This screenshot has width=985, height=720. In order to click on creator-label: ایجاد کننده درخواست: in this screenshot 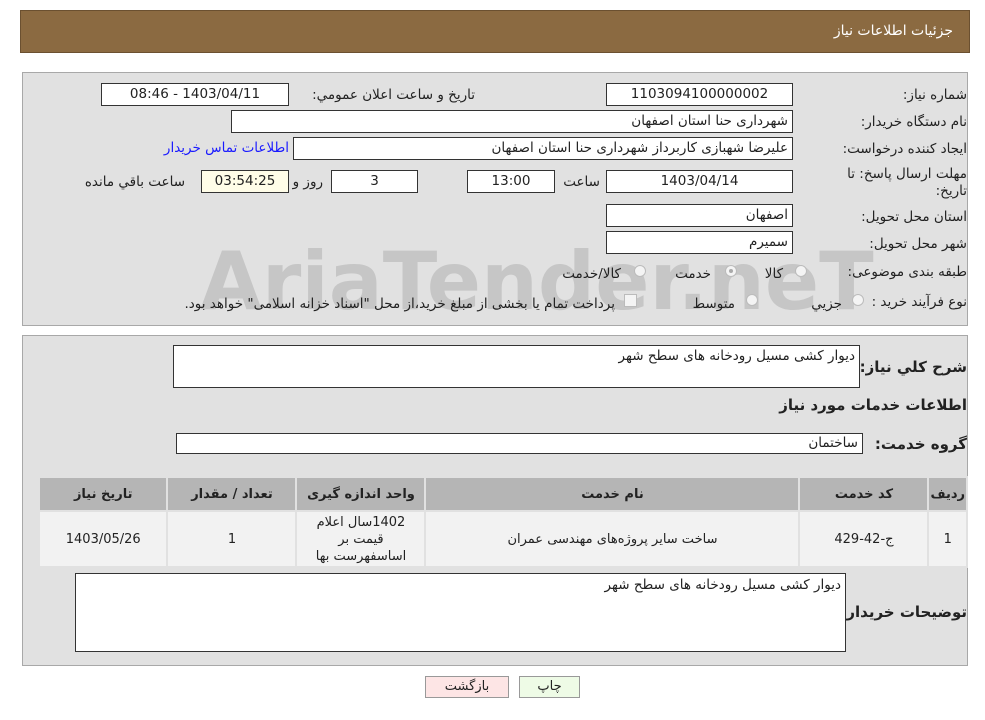, I will do `click(904, 149)`.